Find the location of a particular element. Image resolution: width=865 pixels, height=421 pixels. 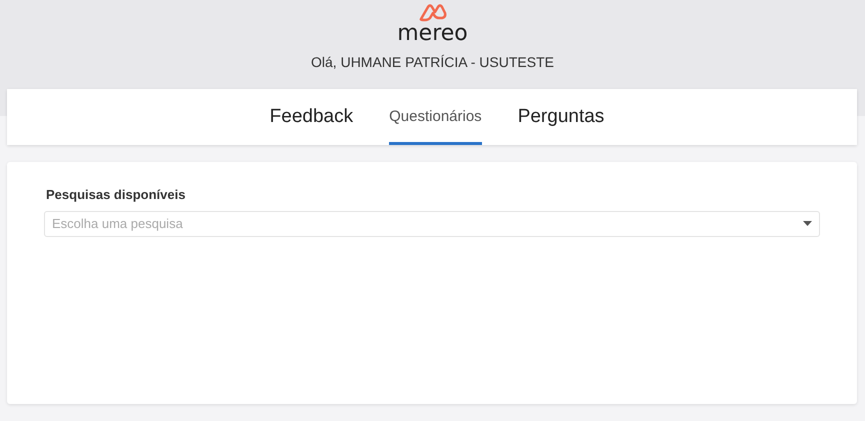

logo-icon is located at coordinates (433, 12).